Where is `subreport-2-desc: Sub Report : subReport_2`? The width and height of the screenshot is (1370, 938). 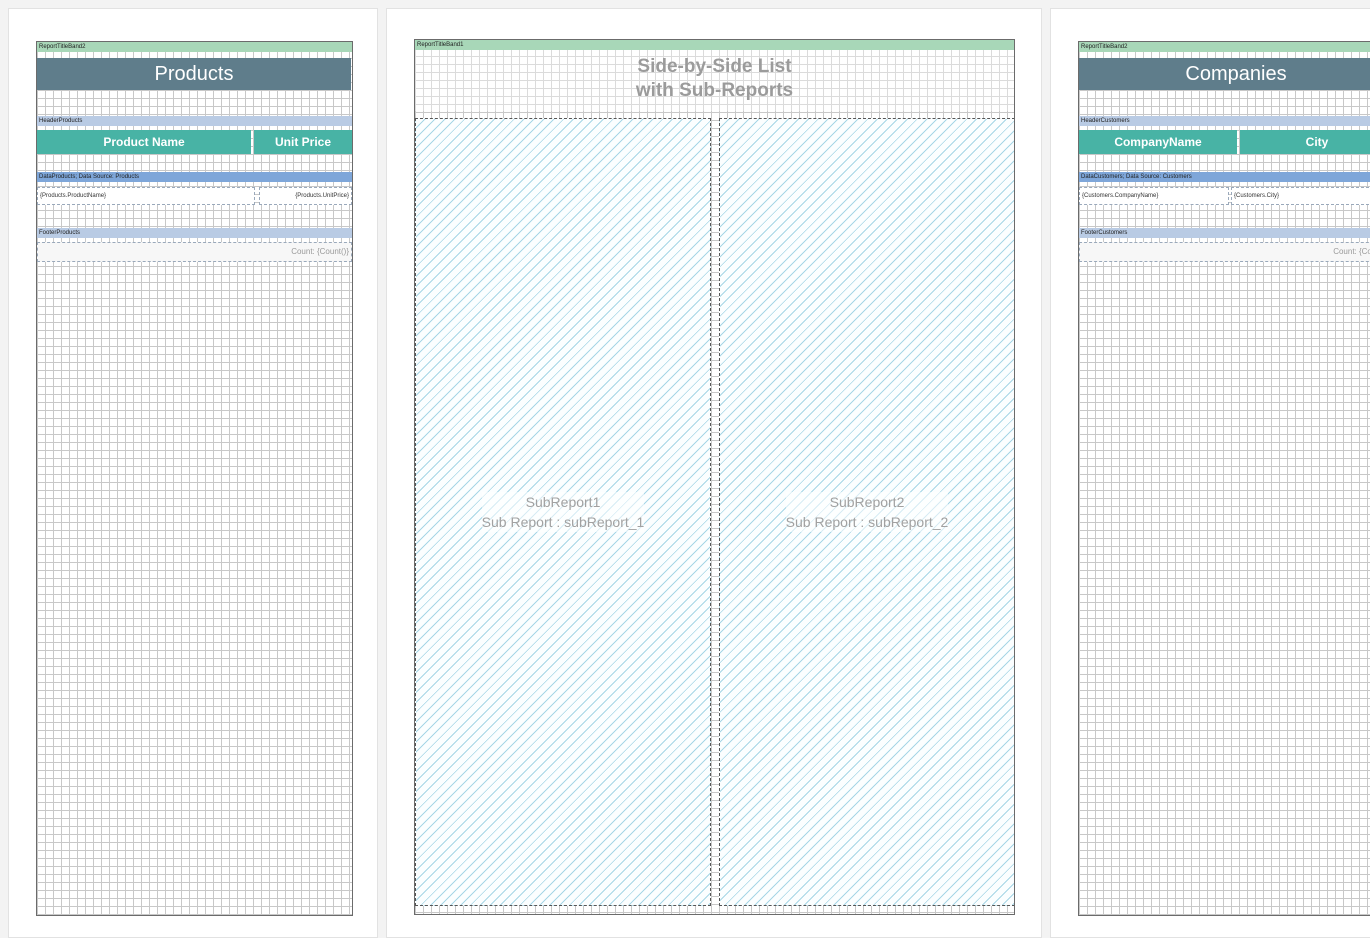 subreport-2-desc: Sub Report : subReport_2 is located at coordinates (867, 522).